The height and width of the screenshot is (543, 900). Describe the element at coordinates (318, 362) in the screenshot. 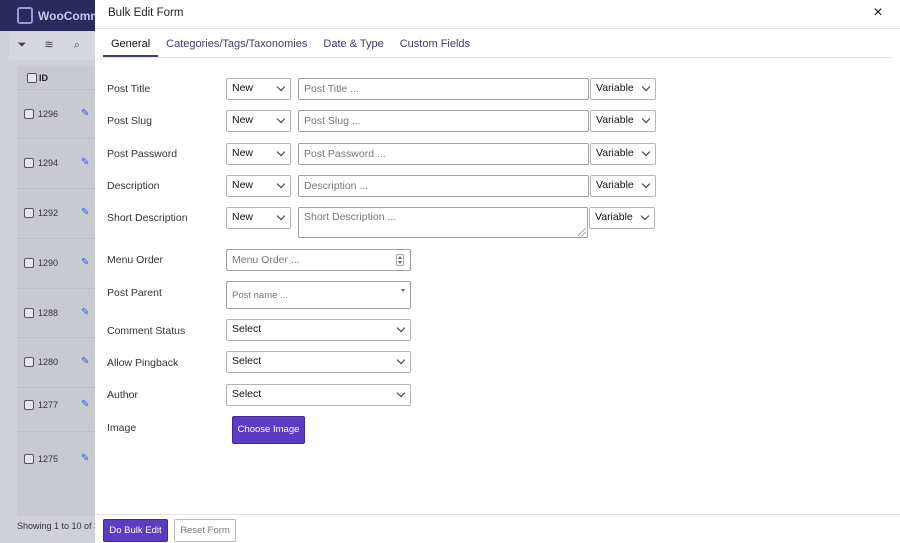

I see `allow-pingback-select: Select` at that location.